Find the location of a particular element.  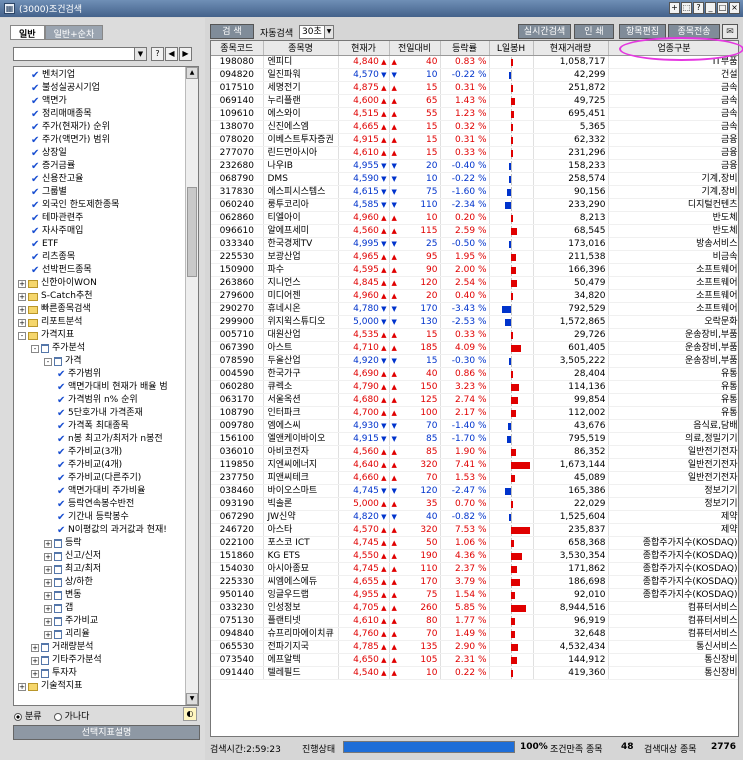

indicator-description-button: 선택지표설명 is located at coordinates (106, 732).